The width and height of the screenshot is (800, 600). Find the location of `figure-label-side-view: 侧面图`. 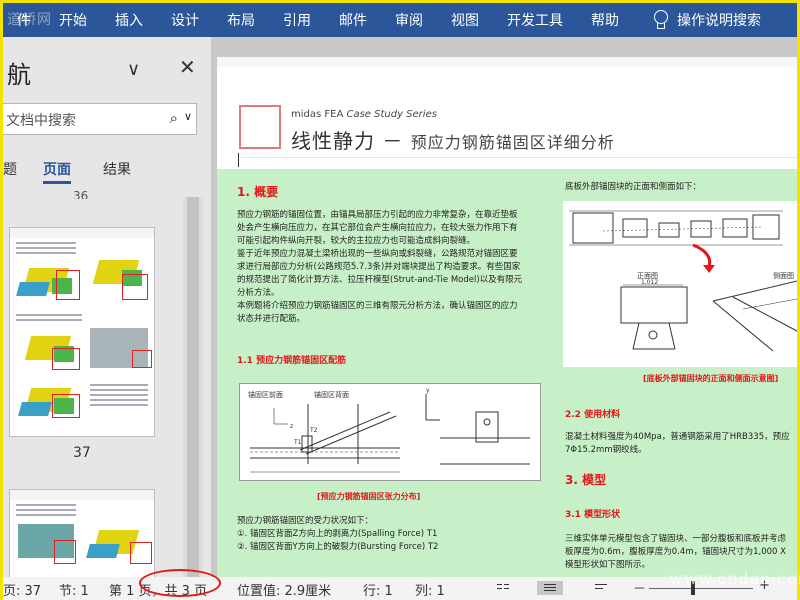

figure-label-side-view: 侧面图 is located at coordinates (783, 276).